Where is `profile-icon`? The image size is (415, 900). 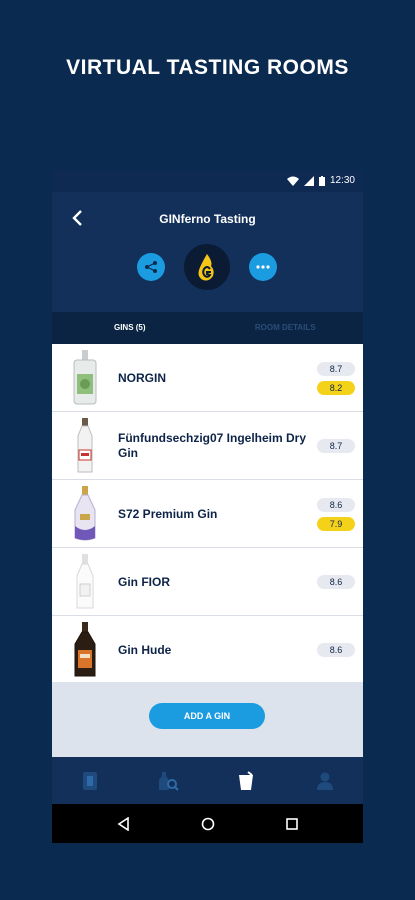 profile-icon is located at coordinates (325, 781).